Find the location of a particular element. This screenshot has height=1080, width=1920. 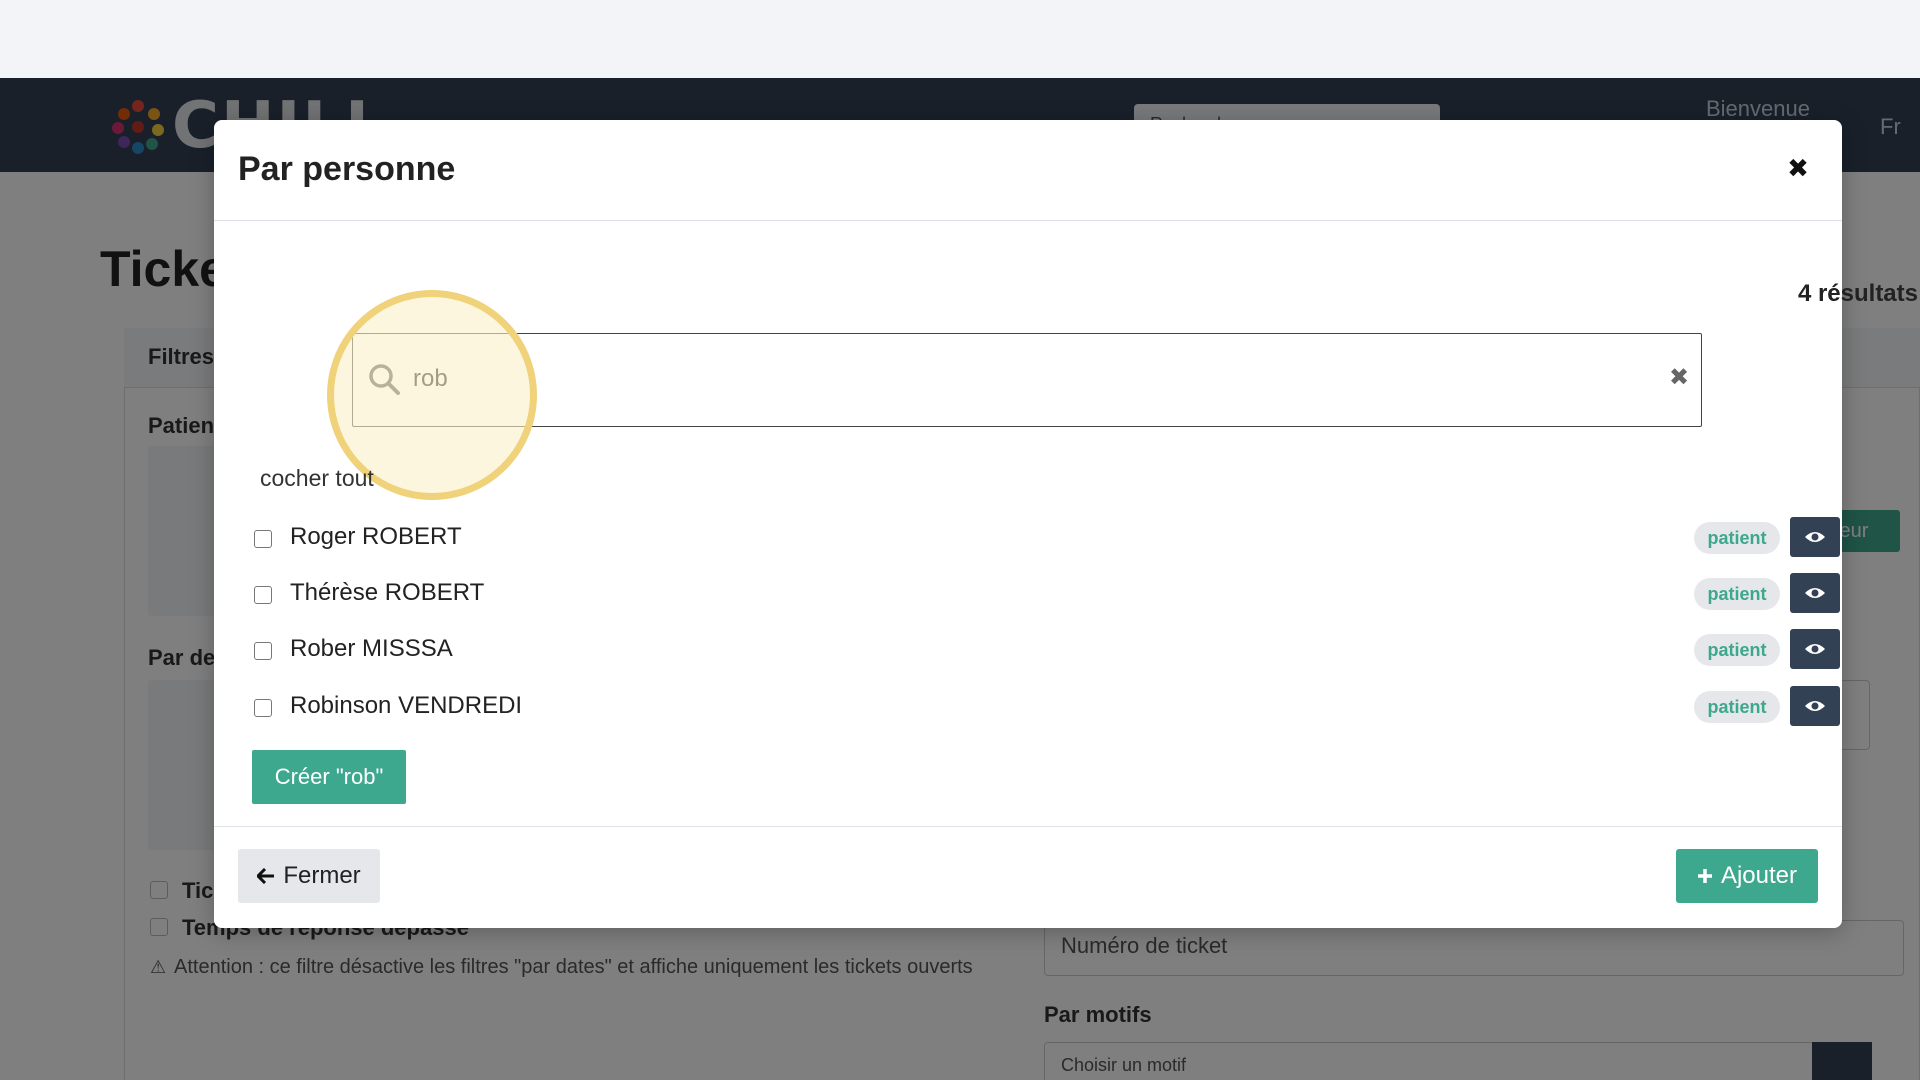

arrow-left-icon is located at coordinates (266, 876).